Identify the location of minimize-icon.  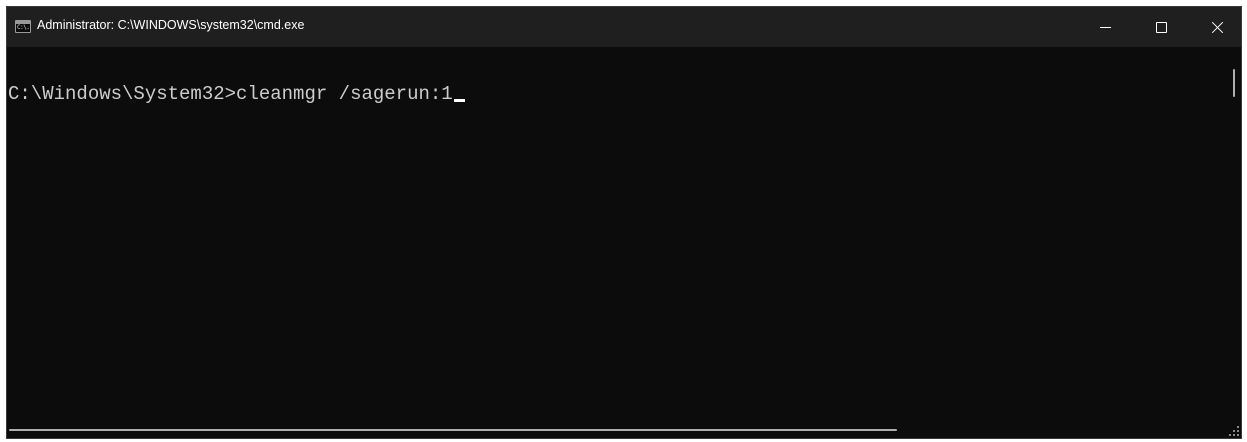
(1105, 27).